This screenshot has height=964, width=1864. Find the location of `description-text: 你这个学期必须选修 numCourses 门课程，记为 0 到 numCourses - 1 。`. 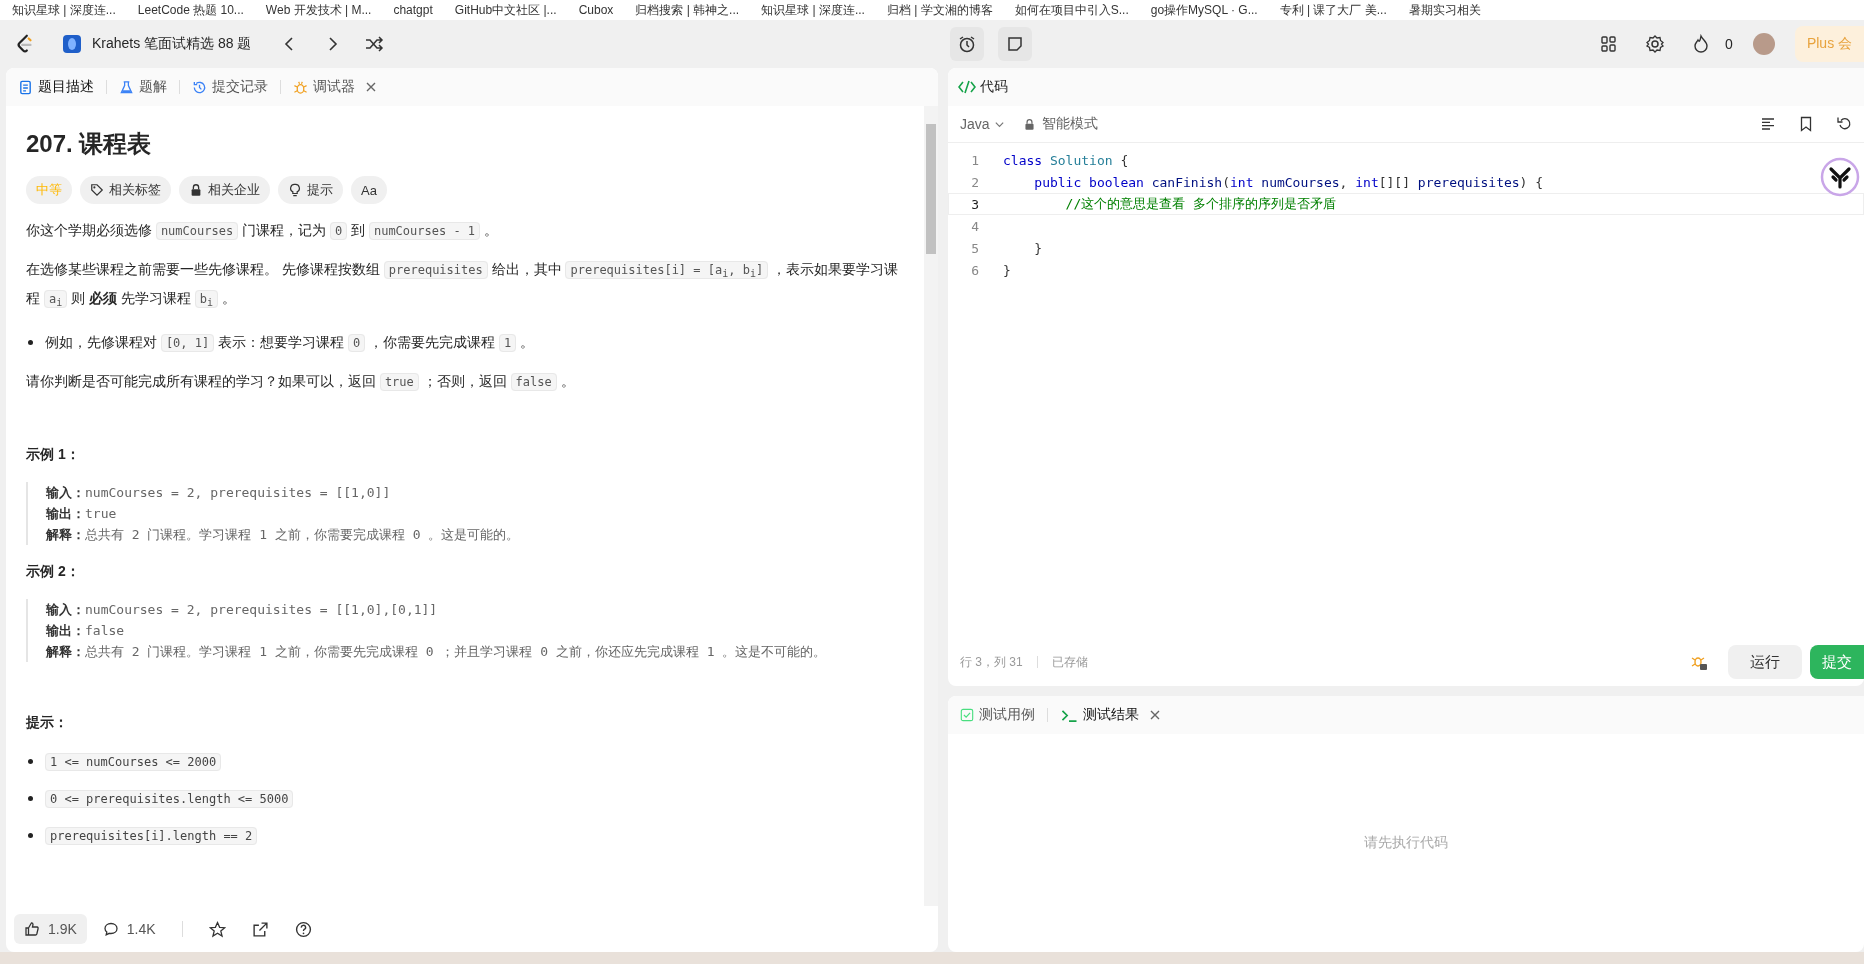

description-text: 你这个学期必须选修 numCourses 门课程，记为 0 到 numCourses - 1 。 is located at coordinates (262, 231).